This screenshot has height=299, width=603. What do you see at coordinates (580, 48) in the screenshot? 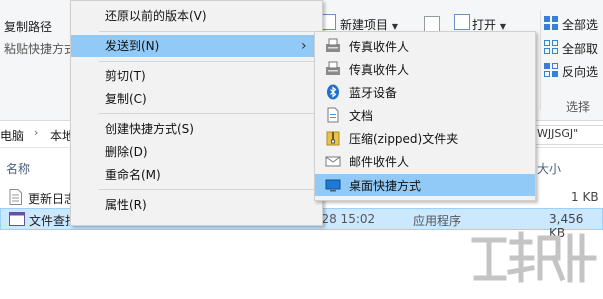
I see `select-none-button: 全部取` at bounding box center [580, 48].